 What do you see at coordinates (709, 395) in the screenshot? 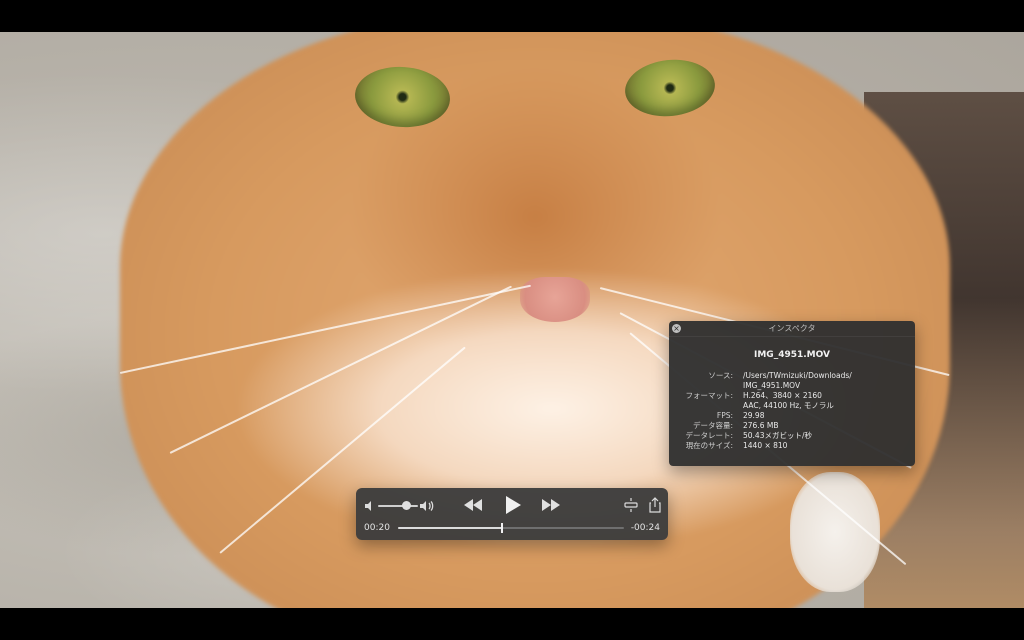
I see `inspector-row-key: フォーマット:` at bounding box center [709, 395].